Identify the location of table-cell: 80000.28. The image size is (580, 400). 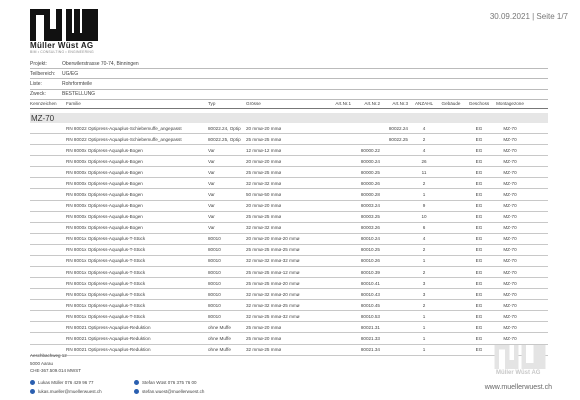
(370, 194).